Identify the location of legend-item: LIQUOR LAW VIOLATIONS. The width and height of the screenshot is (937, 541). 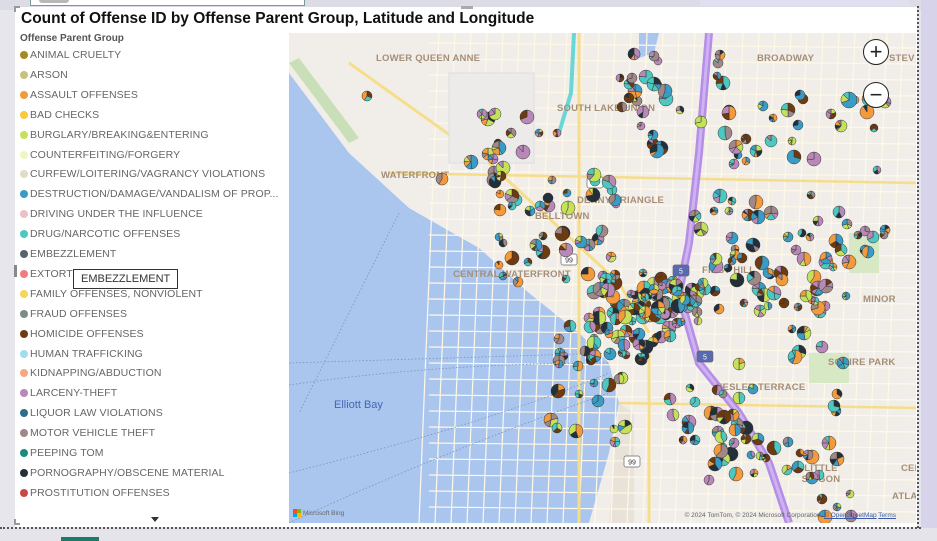
(91, 413).